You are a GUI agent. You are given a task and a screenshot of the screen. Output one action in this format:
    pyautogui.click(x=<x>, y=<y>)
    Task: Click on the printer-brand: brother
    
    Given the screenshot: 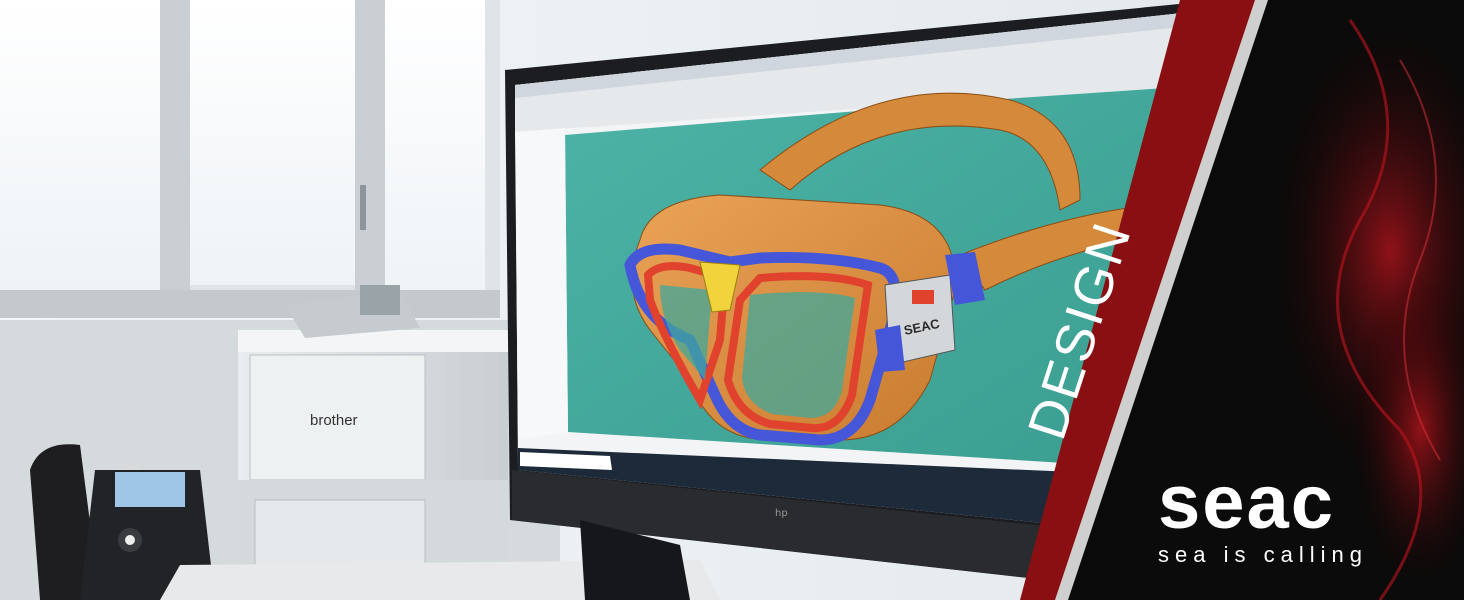 What is the action you would take?
    pyautogui.click(x=334, y=420)
    